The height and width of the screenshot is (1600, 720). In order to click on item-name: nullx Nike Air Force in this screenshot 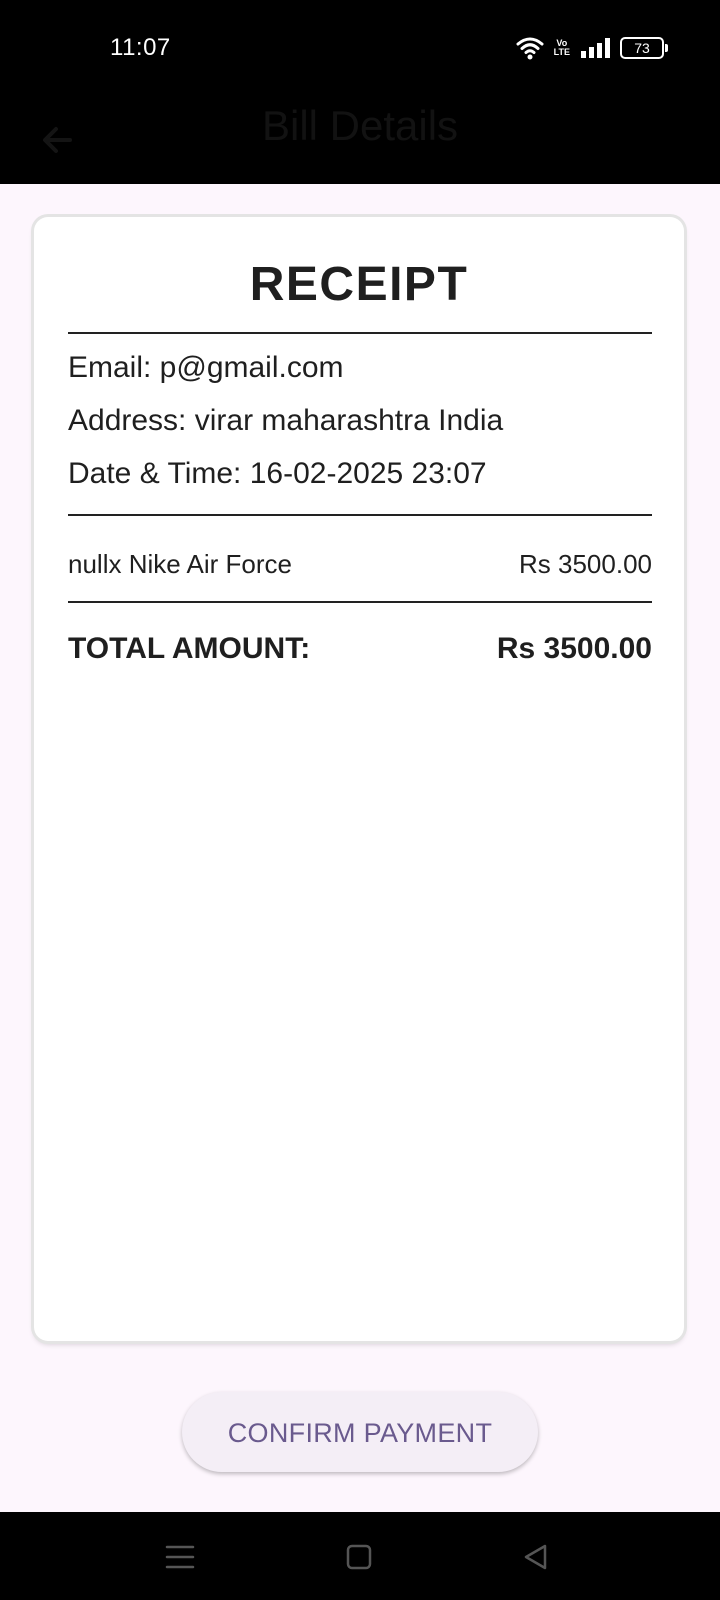, I will do `click(180, 564)`.